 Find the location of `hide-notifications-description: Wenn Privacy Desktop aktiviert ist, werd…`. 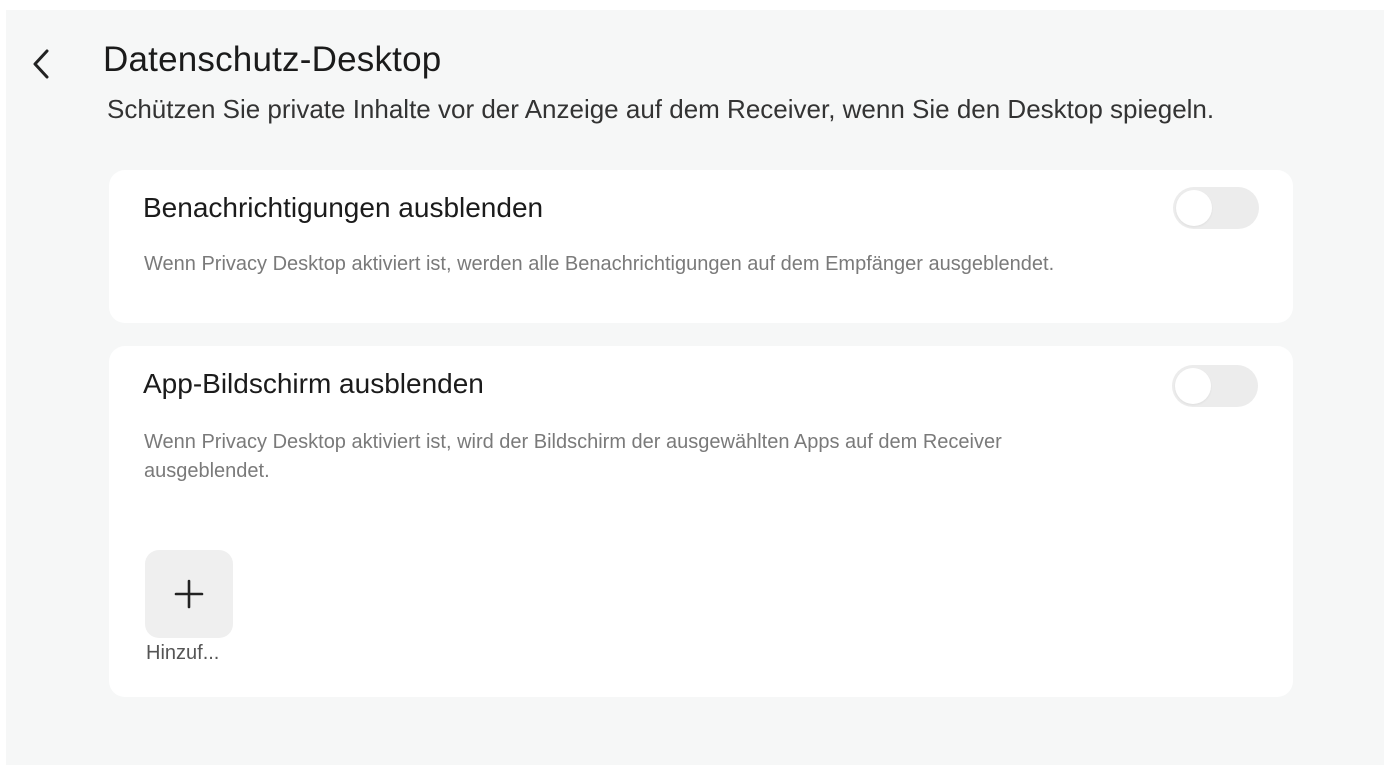

hide-notifications-description: Wenn Privacy Desktop aktiviert ist, werd… is located at coordinates (599, 264).